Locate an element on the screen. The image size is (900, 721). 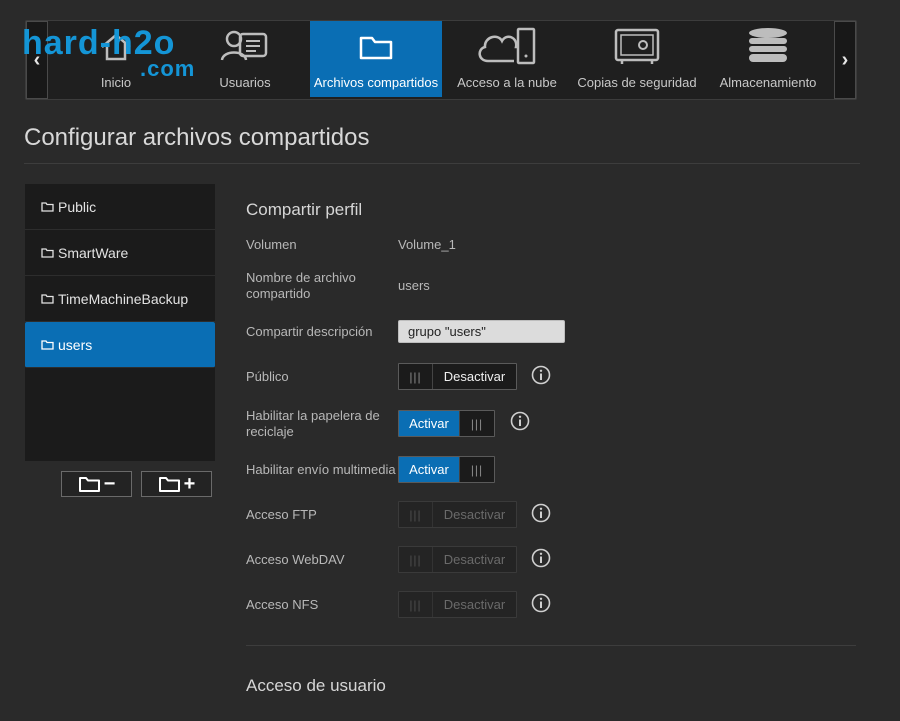
nav-item-copias-seguridad: Copias de seguridad is located at coordinates (637, 59).